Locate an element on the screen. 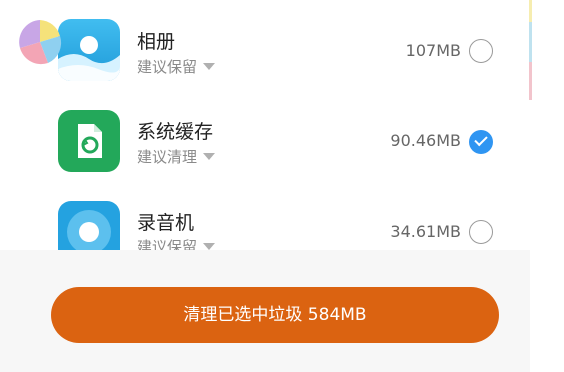 The image size is (564, 372). suggestion-dropdown: 建议清理 is located at coordinates (176, 156).